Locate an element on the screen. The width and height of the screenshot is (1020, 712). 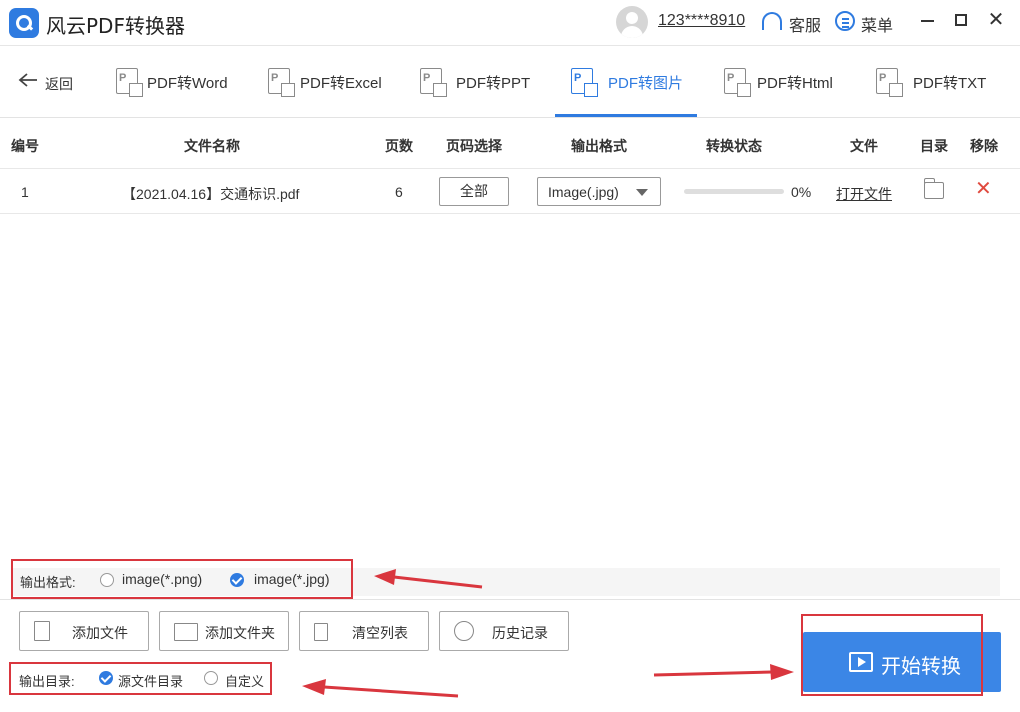
row-pages: 6 is located at coordinates (399, 192).